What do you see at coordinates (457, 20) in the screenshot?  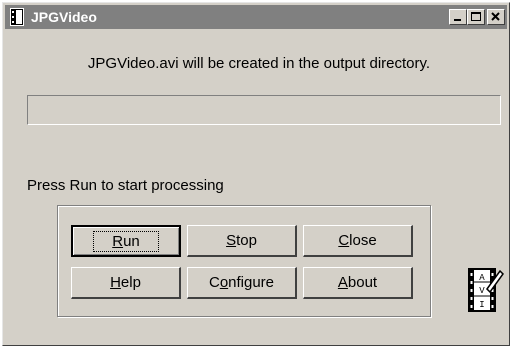 I see `minimize-icon` at bounding box center [457, 20].